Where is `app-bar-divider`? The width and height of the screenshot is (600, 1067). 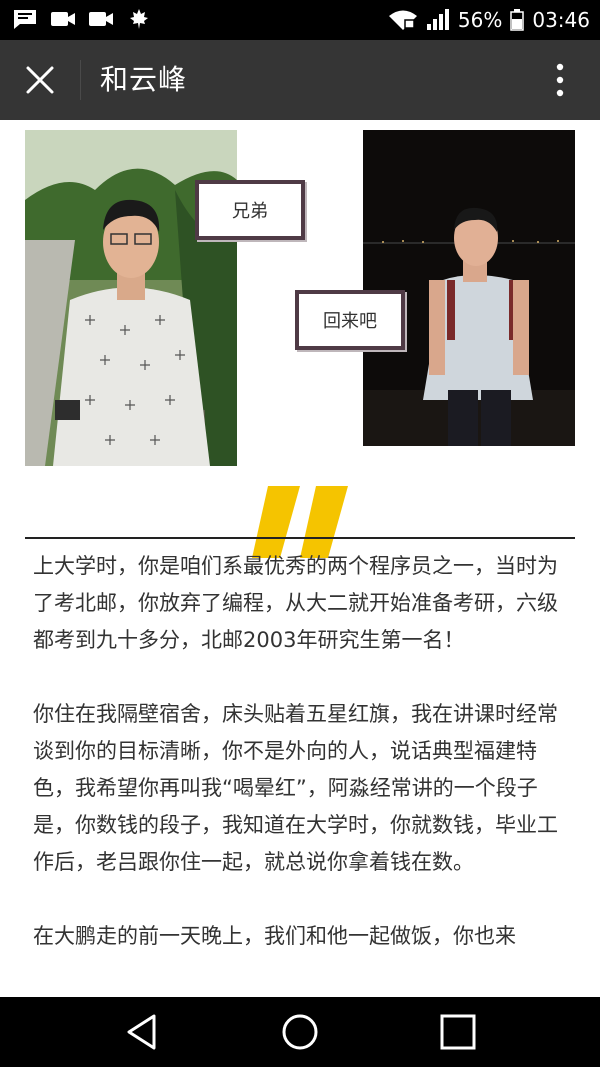 app-bar-divider is located at coordinates (80, 80).